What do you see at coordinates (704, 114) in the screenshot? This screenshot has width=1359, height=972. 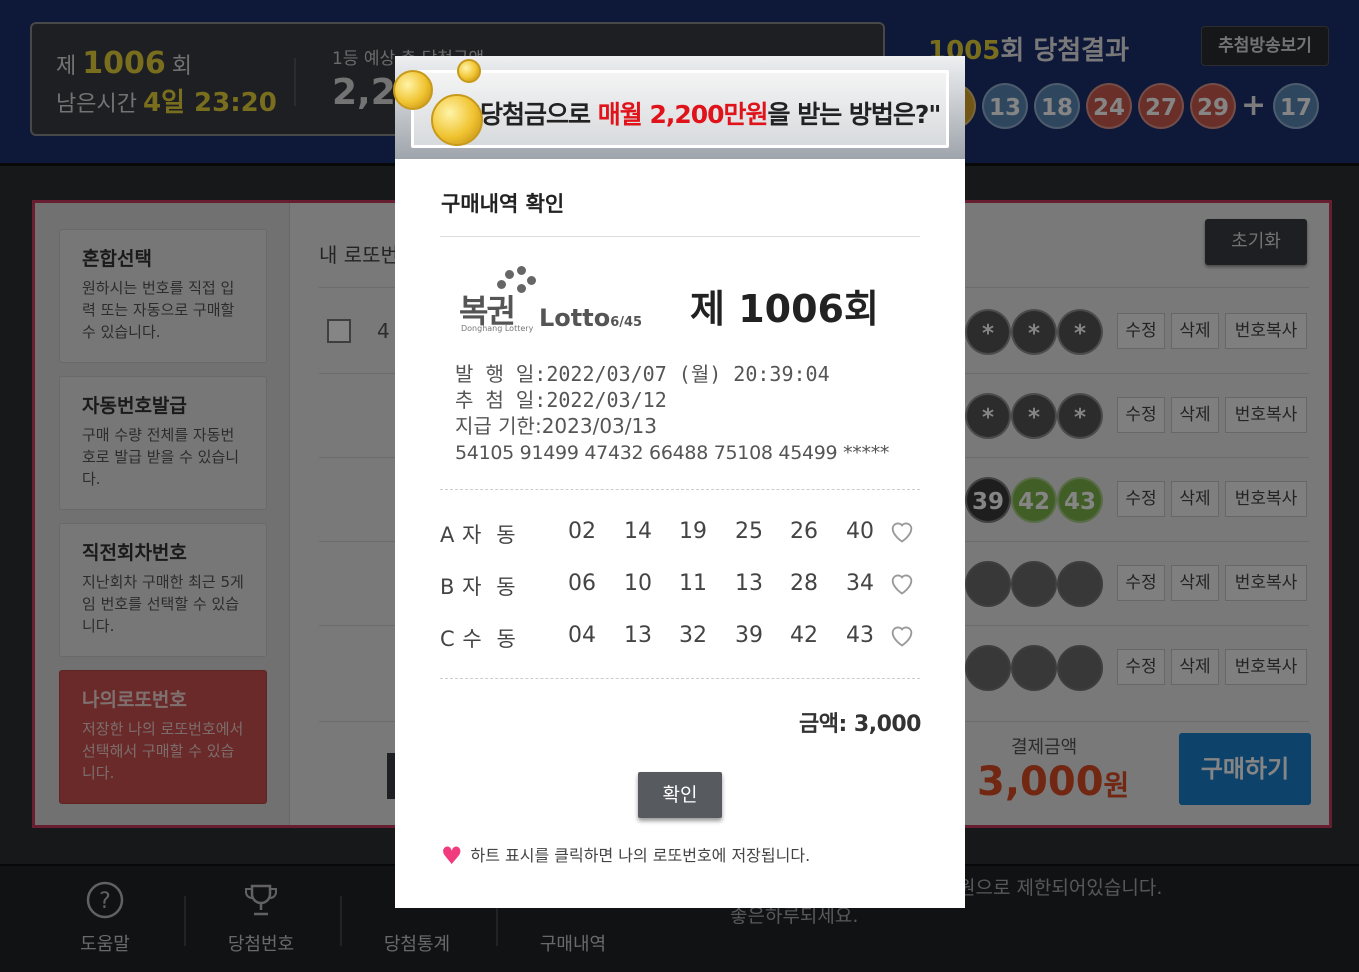 I see `banner-text: "당첨금으로 매월 2,200만원을 받는 방법은?"` at bounding box center [704, 114].